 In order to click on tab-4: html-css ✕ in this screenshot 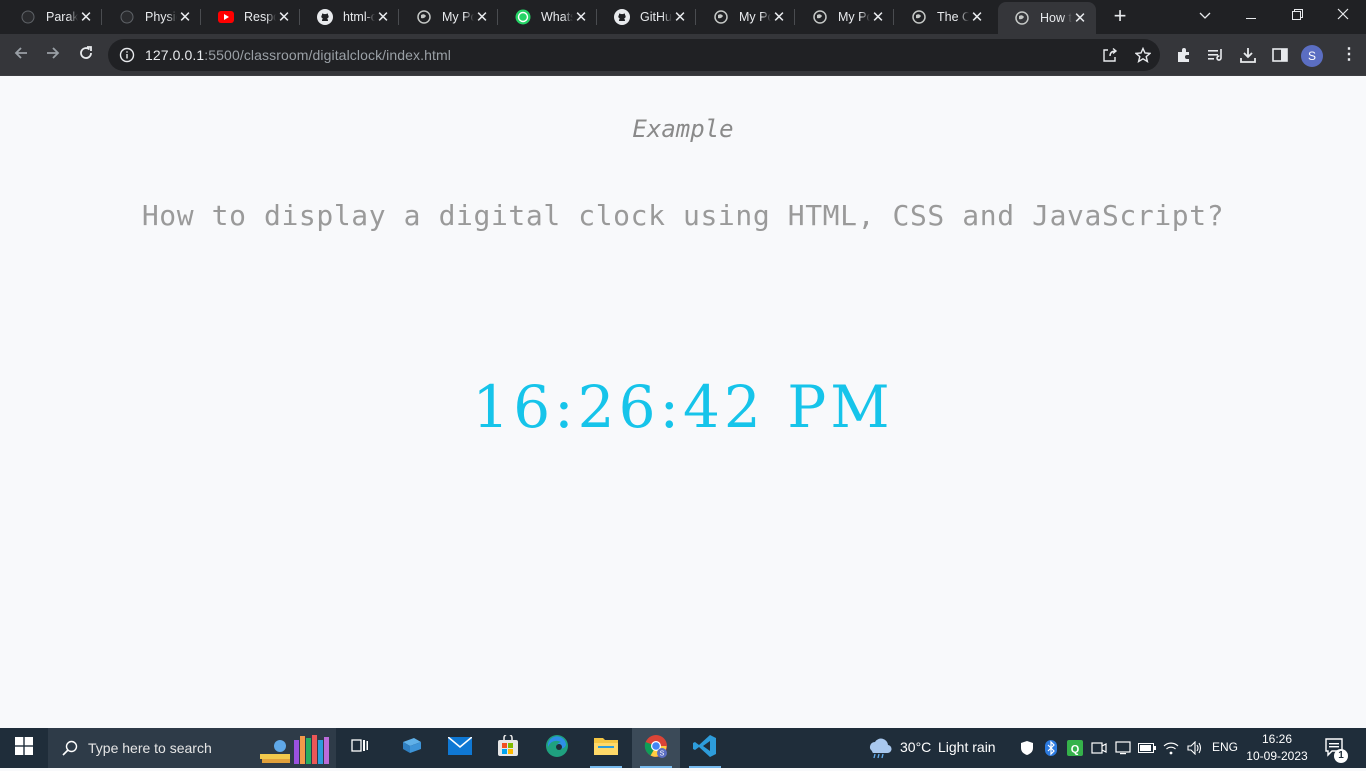, I will do `click(350, 17)`.